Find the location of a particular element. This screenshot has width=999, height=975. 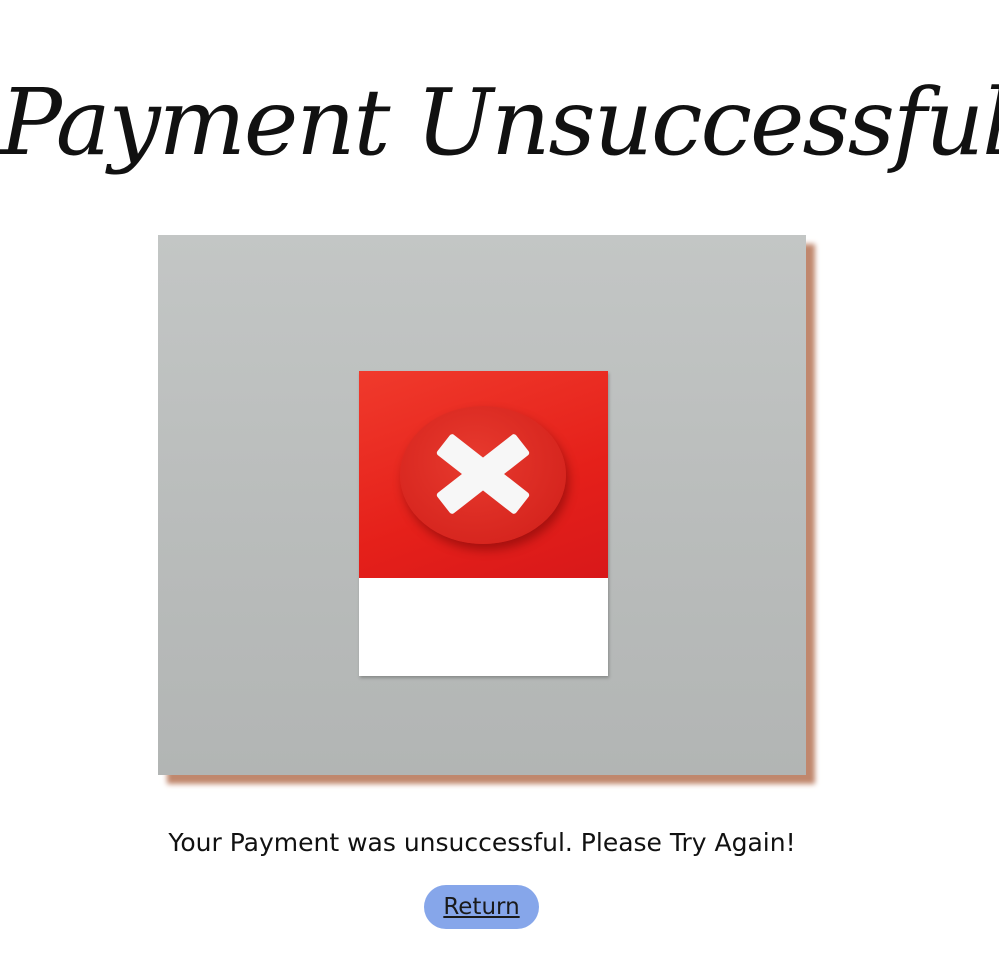

paper-card is located at coordinates (483, 523).